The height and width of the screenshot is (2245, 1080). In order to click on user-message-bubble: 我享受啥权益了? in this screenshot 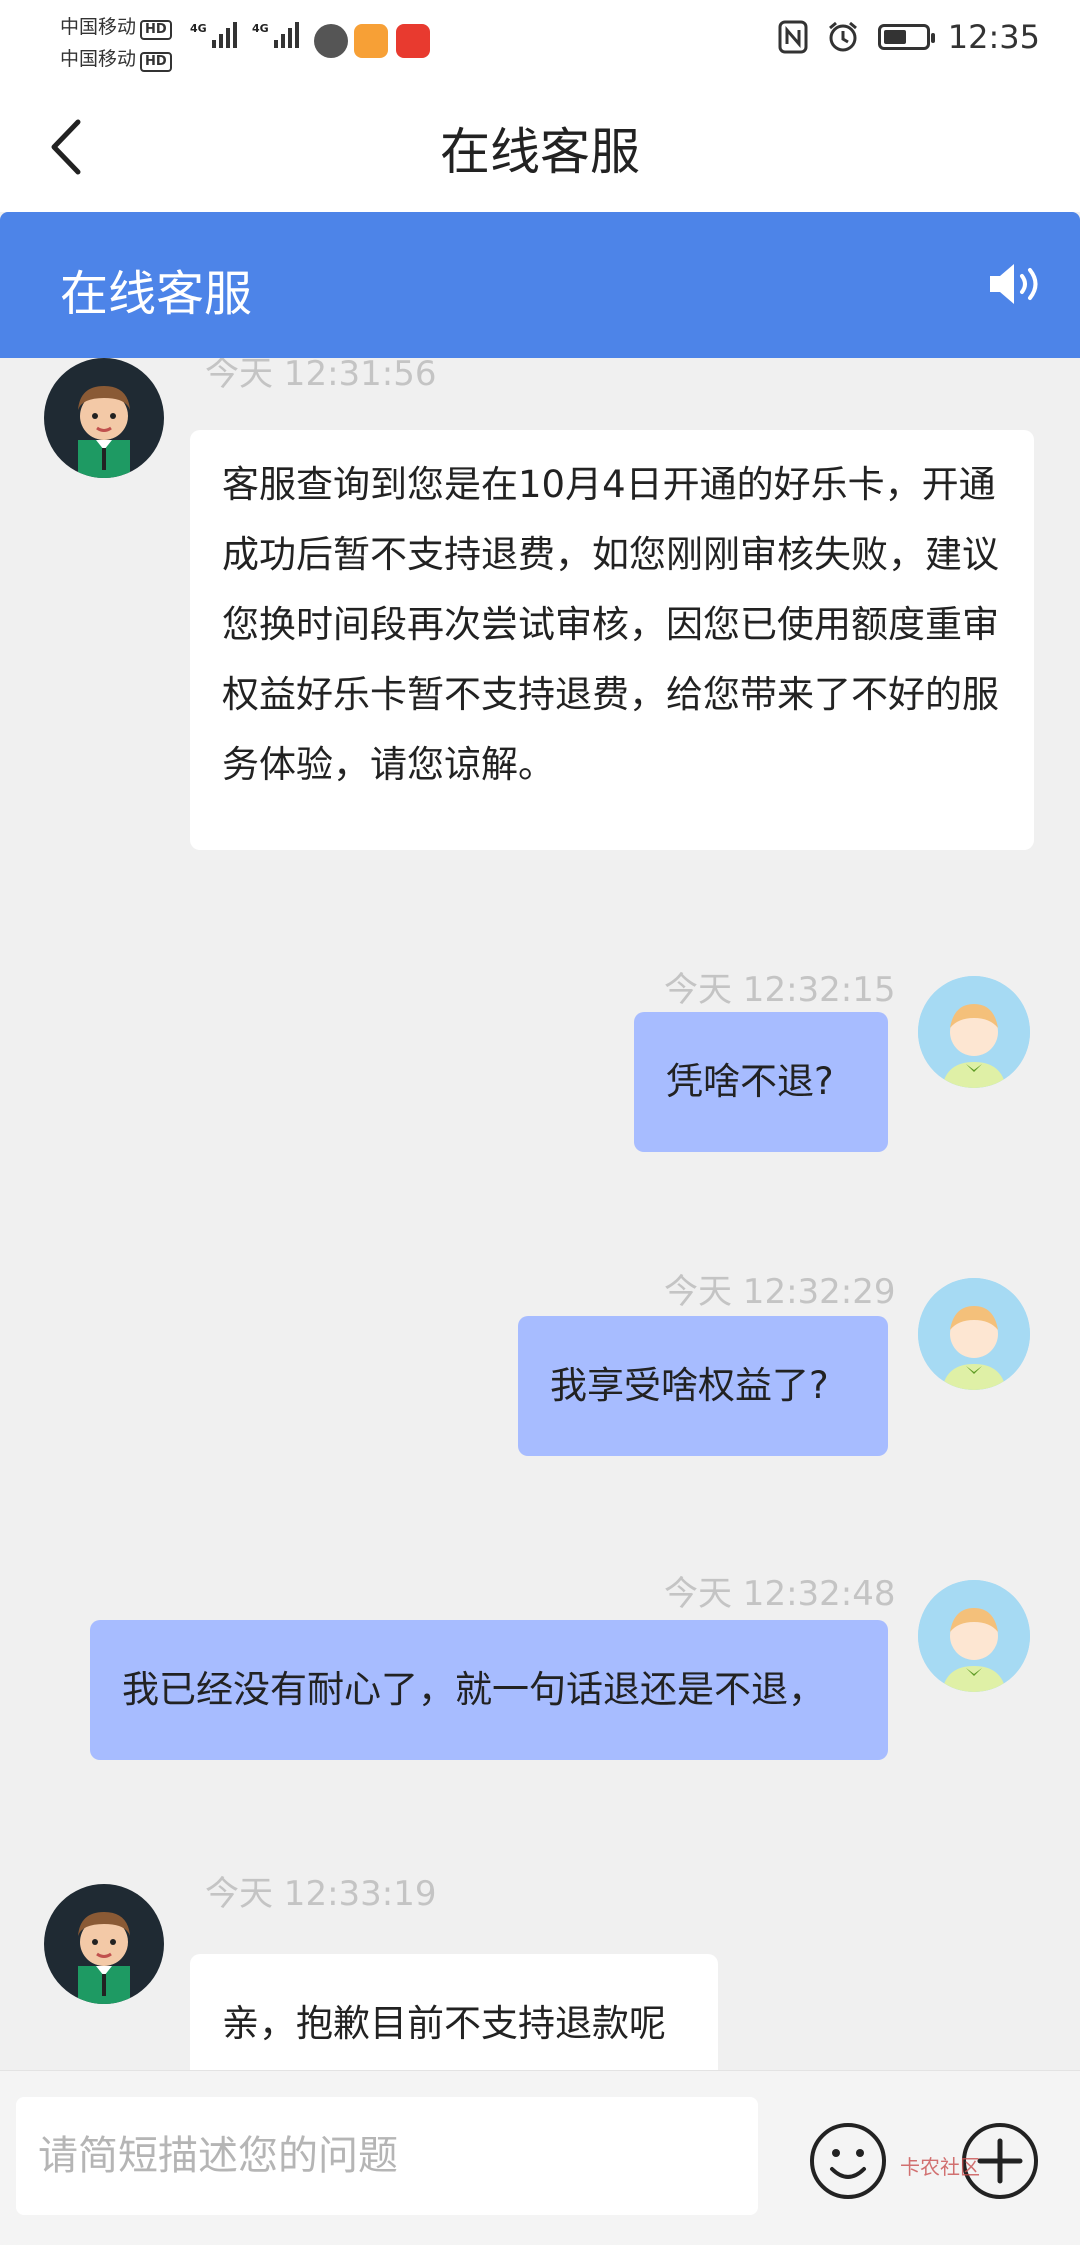, I will do `click(703, 1386)`.